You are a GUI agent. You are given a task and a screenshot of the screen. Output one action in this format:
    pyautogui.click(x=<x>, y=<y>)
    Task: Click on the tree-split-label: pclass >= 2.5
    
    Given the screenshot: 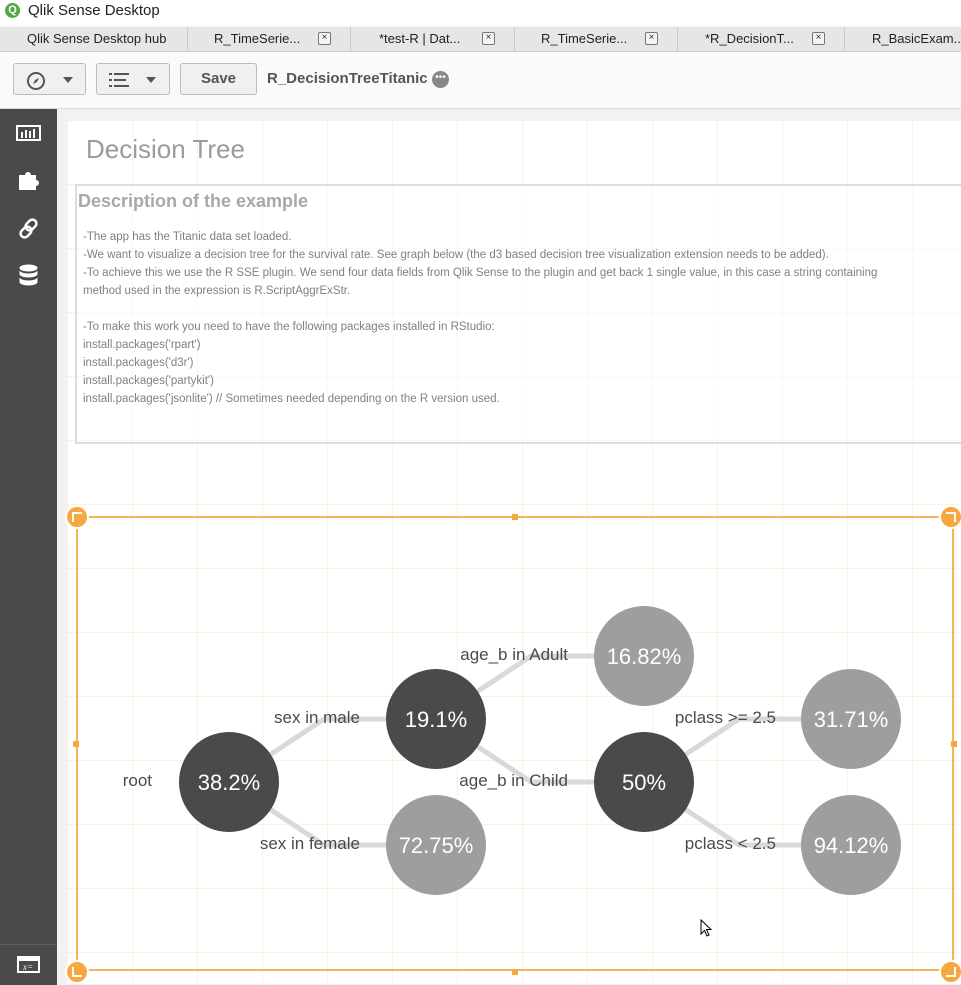 What is the action you would take?
    pyautogui.click(x=725, y=717)
    